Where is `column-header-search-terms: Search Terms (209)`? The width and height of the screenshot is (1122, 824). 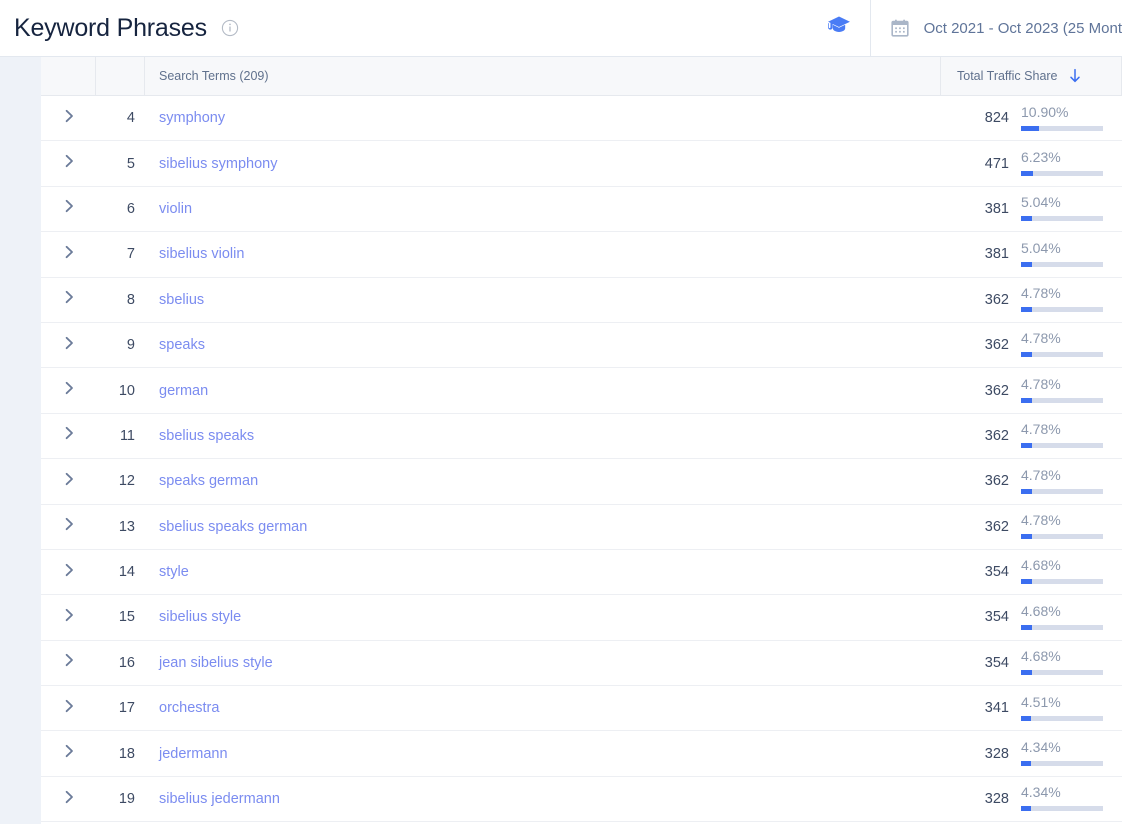 column-header-search-terms: Search Terms (209) is located at coordinates (543, 76).